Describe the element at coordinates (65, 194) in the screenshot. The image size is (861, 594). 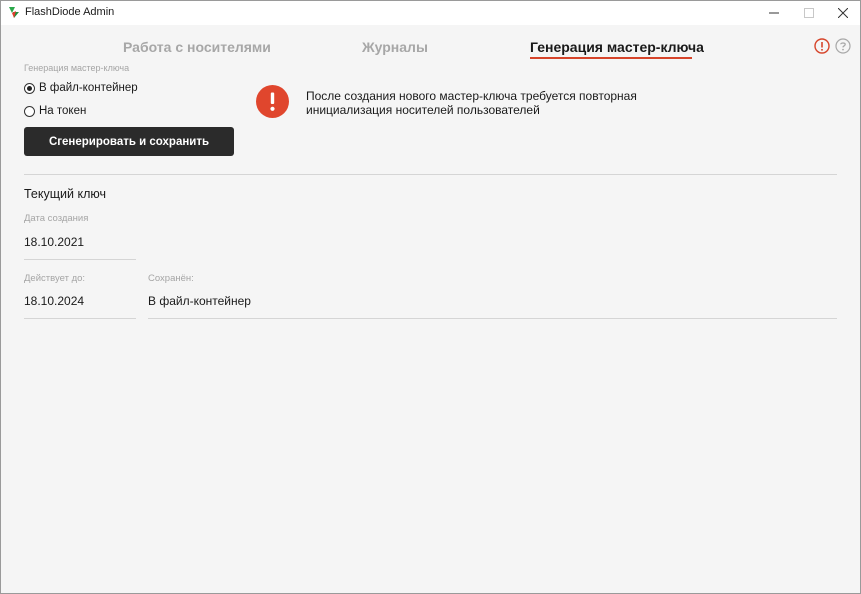
I see `current-key-title: Текущий ключ` at that location.